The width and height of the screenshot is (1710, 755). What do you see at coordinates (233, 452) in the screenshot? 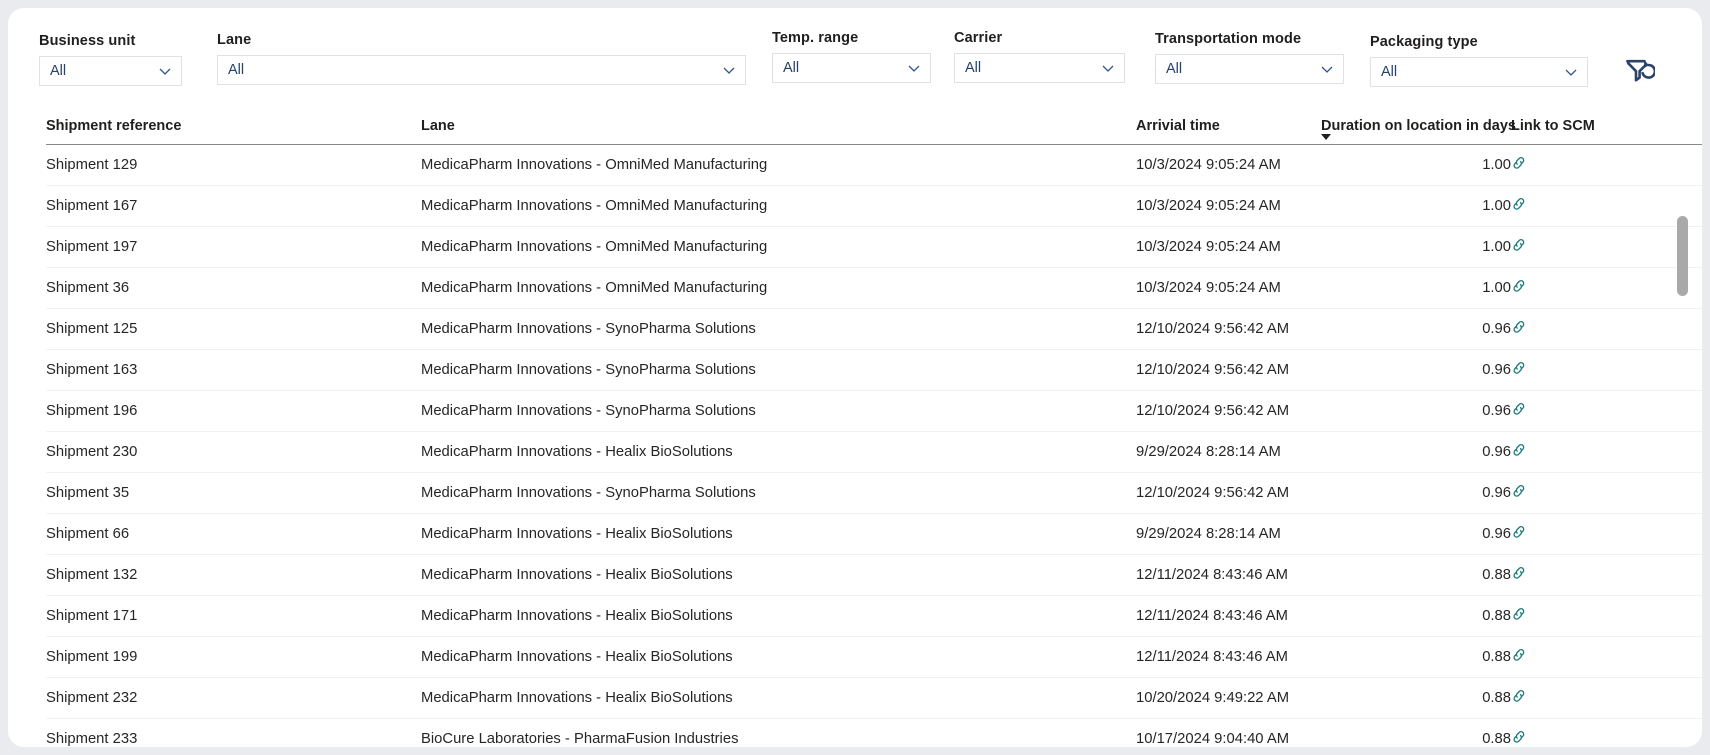
I see `cell-shipment-reference: Shipment 230` at bounding box center [233, 452].